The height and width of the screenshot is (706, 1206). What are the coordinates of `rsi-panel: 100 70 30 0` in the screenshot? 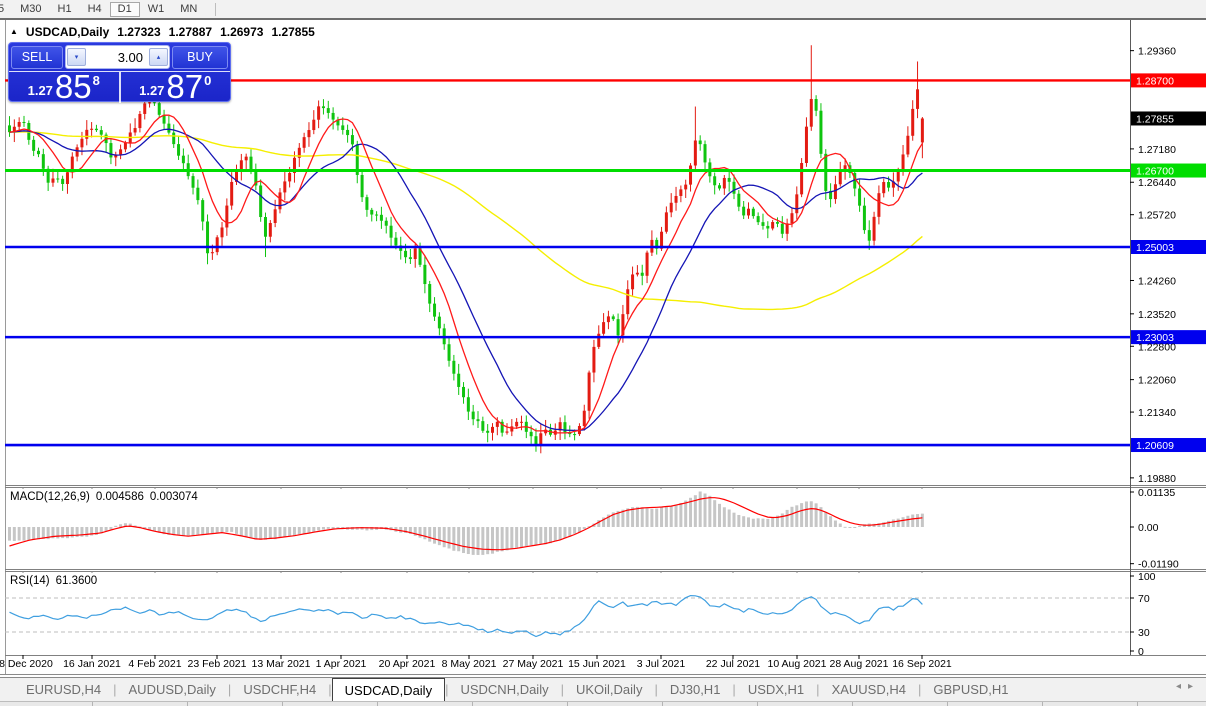 It's located at (580, 614).